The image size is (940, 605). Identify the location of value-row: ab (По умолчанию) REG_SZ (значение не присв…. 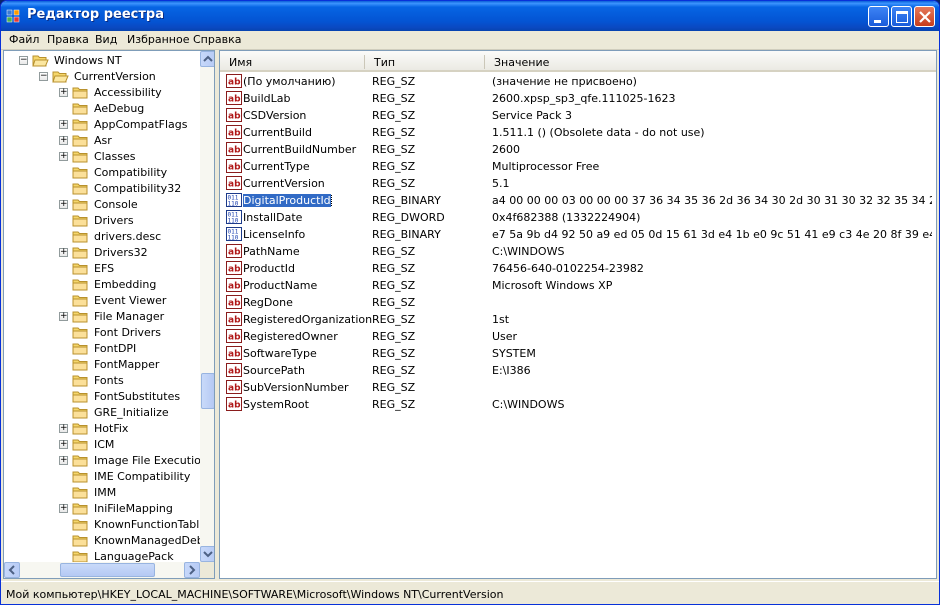
(578, 81).